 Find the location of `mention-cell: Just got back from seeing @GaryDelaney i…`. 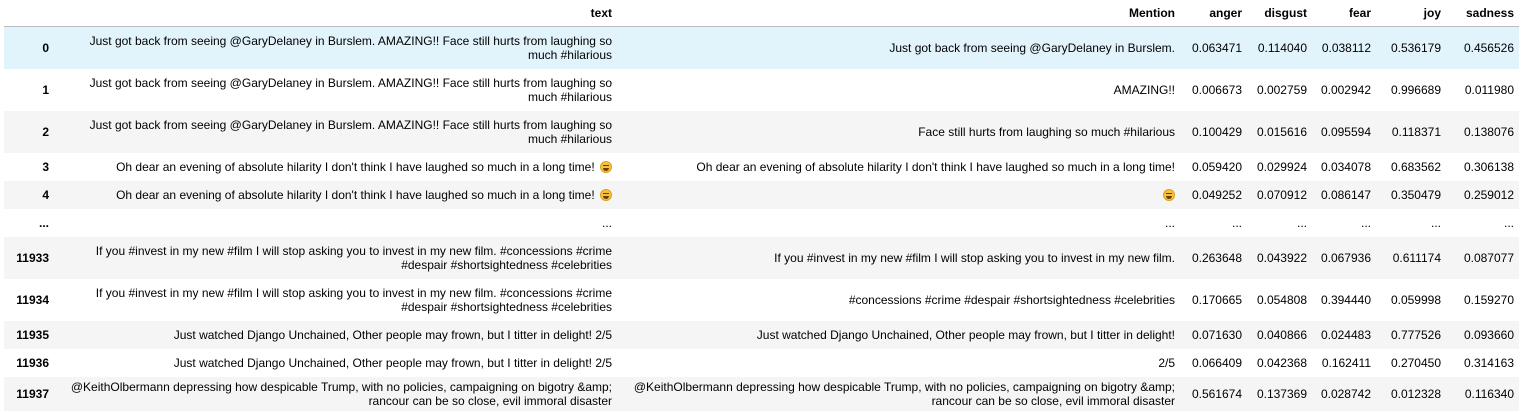

mention-cell: Just got back from seeing @GaryDelaney i… is located at coordinates (1032, 47).